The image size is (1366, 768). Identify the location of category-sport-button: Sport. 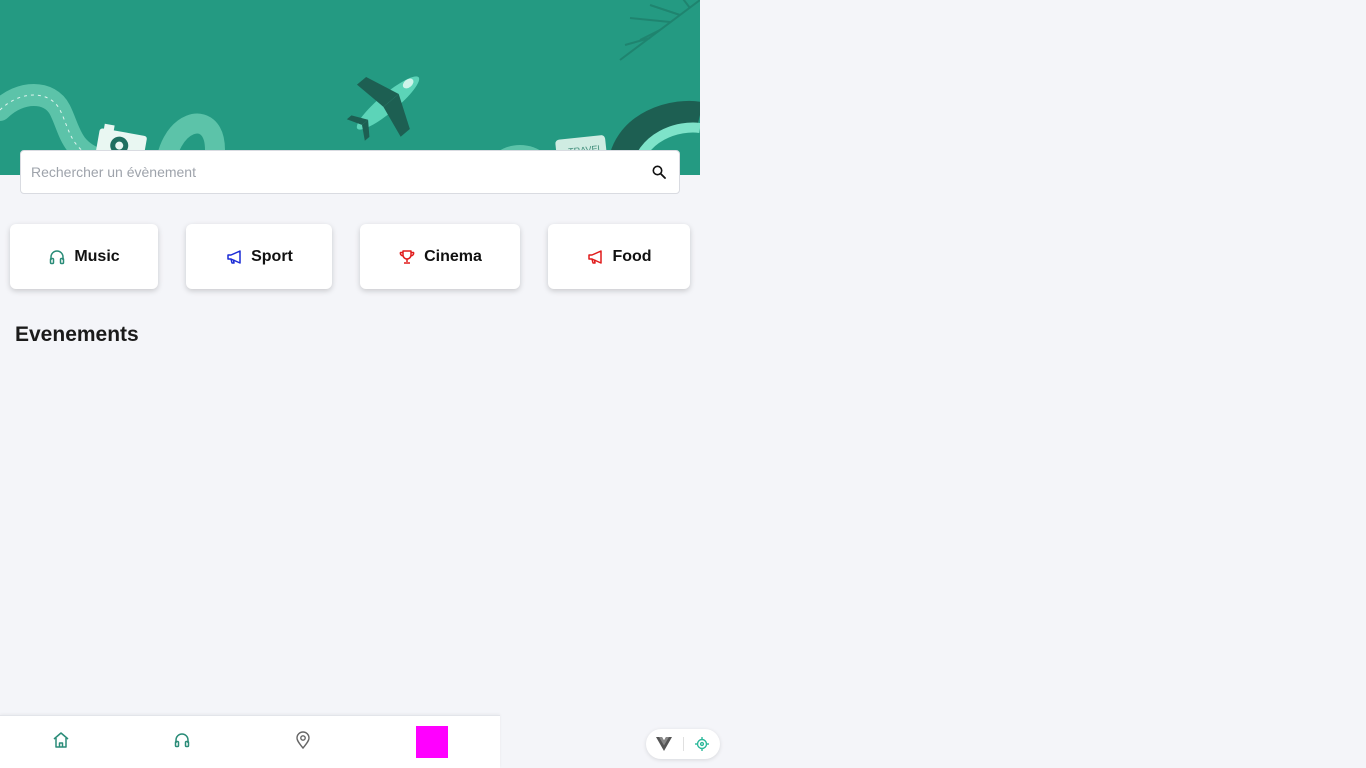
(259, 256).